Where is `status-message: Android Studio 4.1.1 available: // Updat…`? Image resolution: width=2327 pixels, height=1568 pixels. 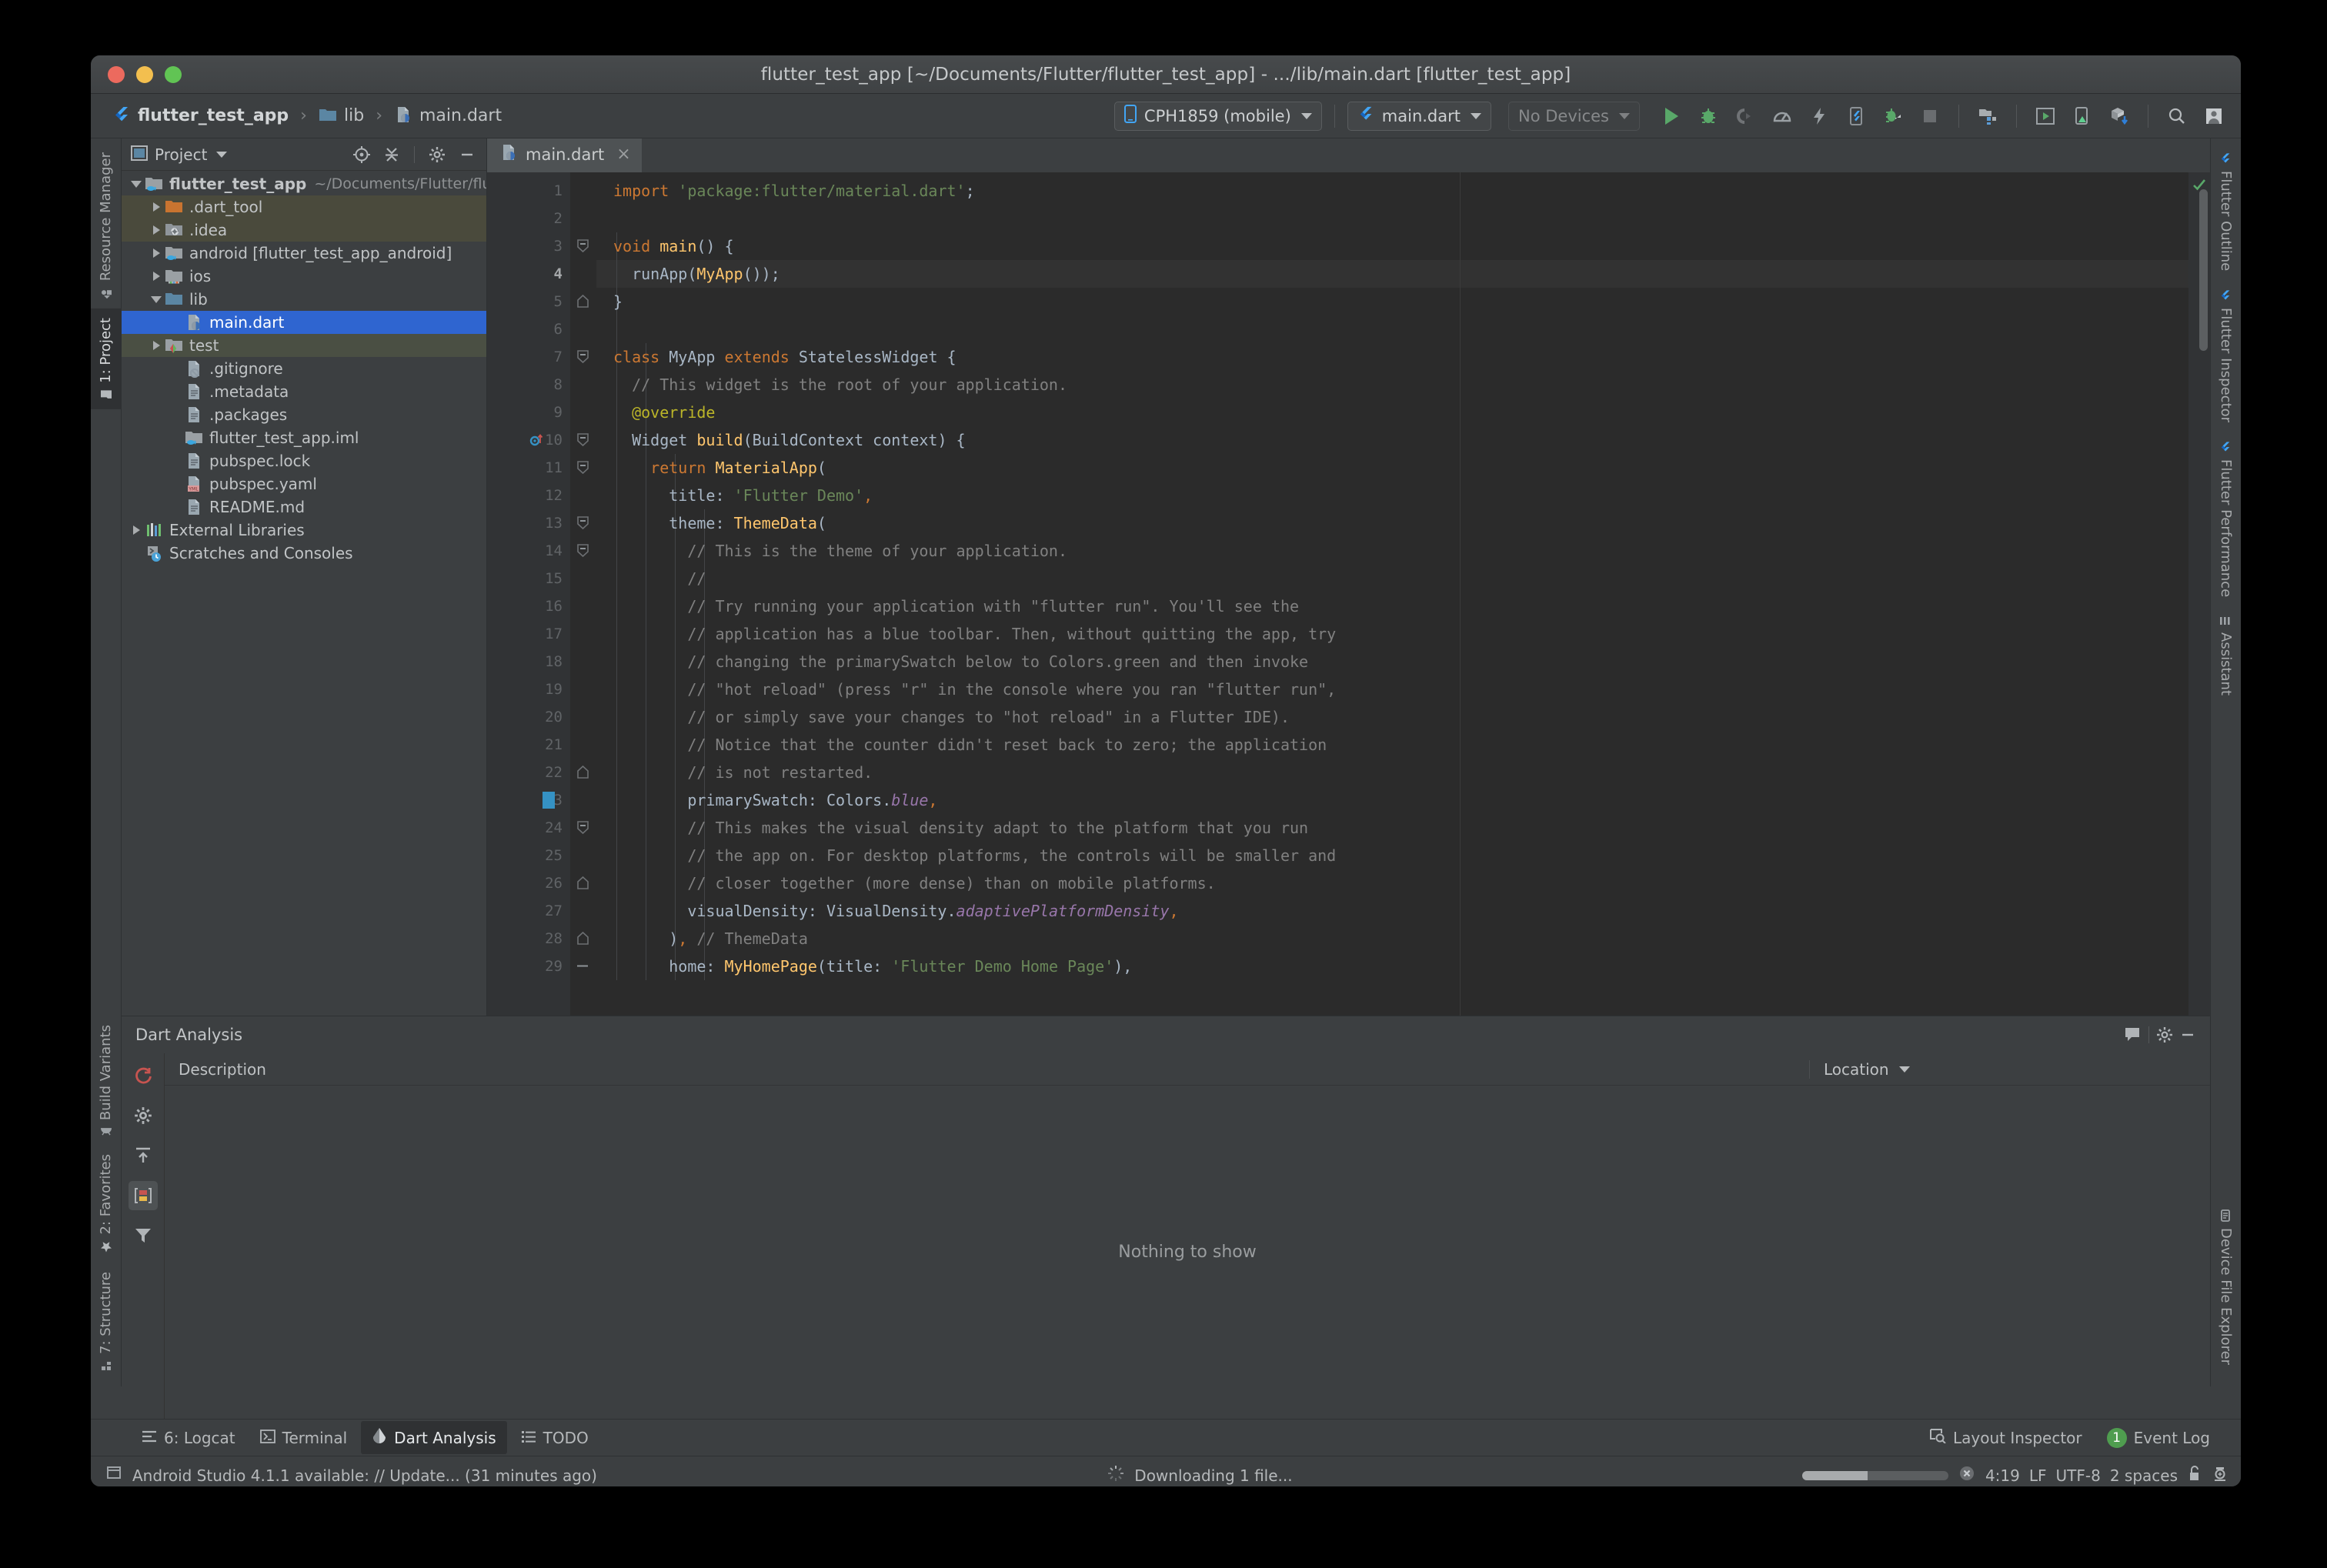
status-message: Android Studio 4.1.1 available: // Updat… is located at coordinates (364, 1475).